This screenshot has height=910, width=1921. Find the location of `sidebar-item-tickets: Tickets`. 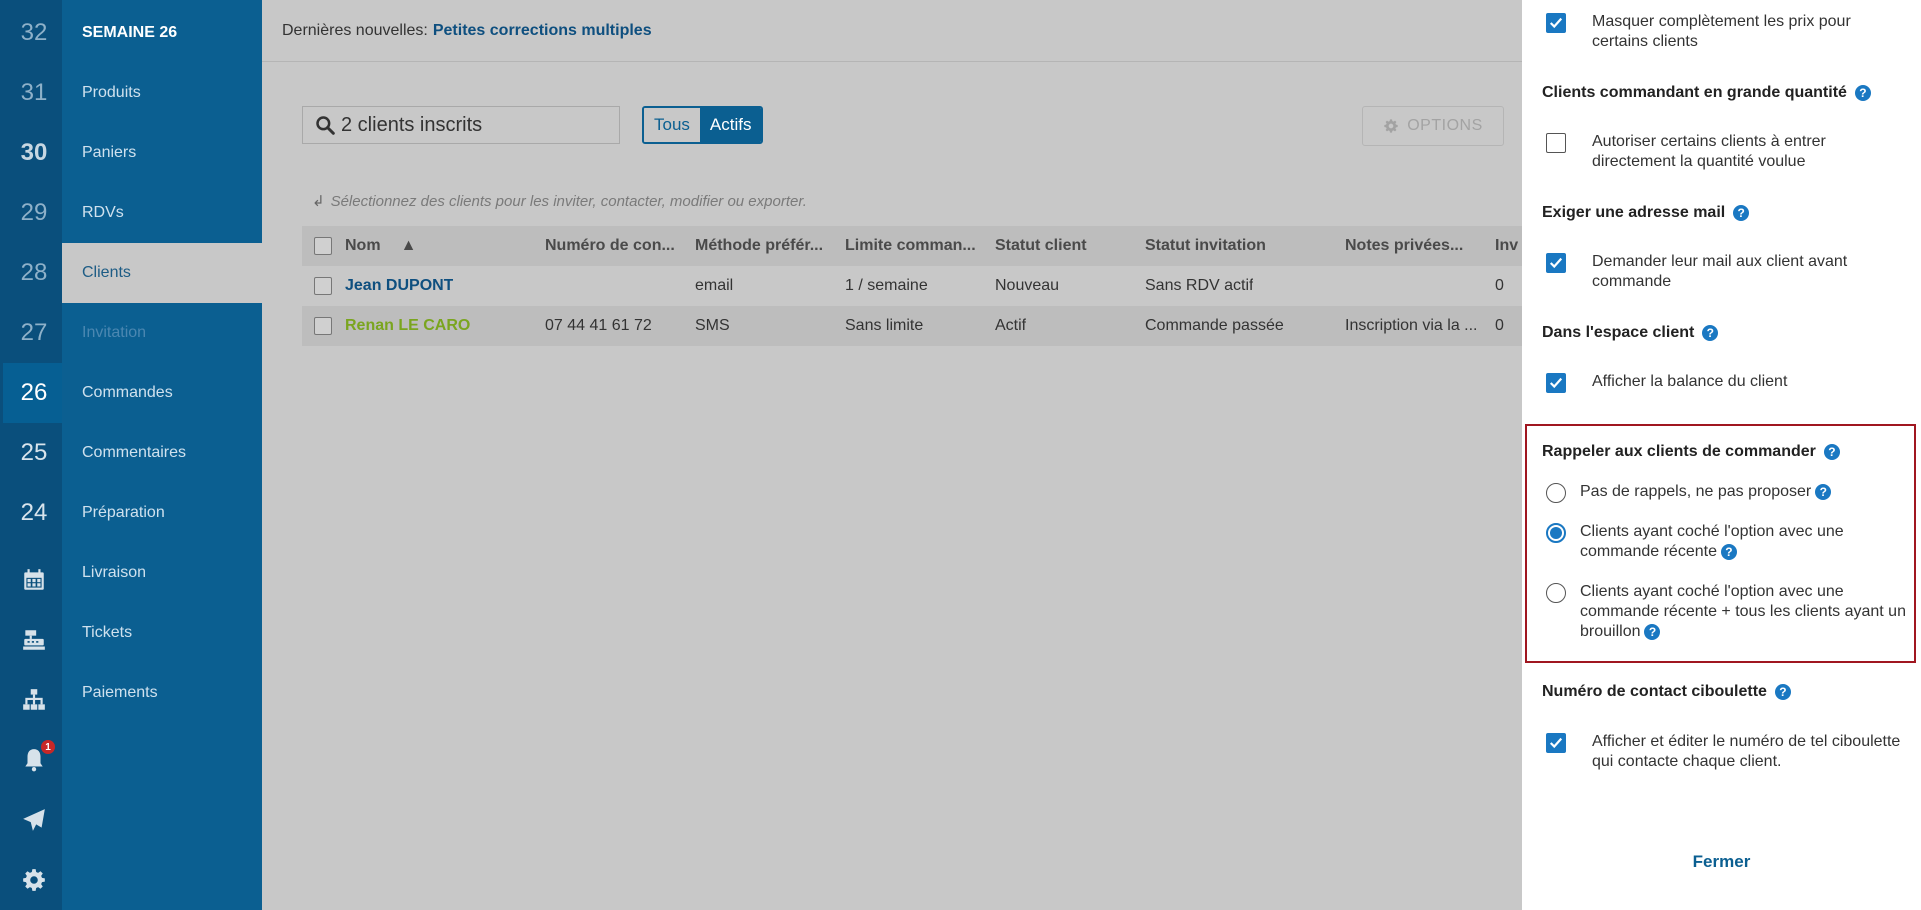

sidebar-item-tickets: Tickets is located at coordinates (162, 633).